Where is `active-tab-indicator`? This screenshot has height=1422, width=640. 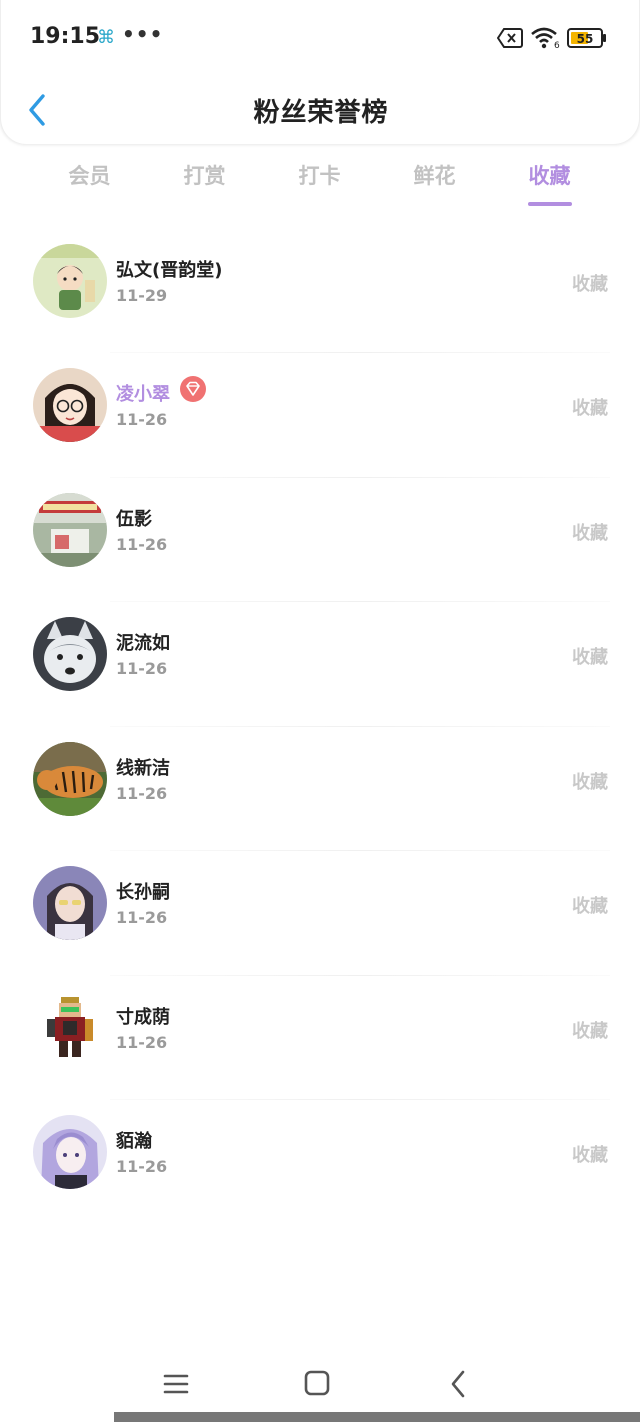
active-tab-indicator is located at coordinates (550, 204).